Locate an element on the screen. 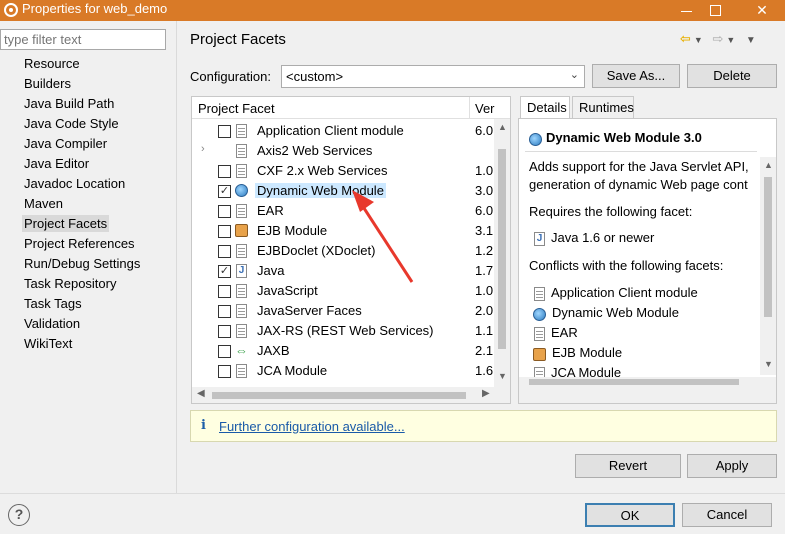  details-horizontal-scrollbar is located at coordinates (647, 390).